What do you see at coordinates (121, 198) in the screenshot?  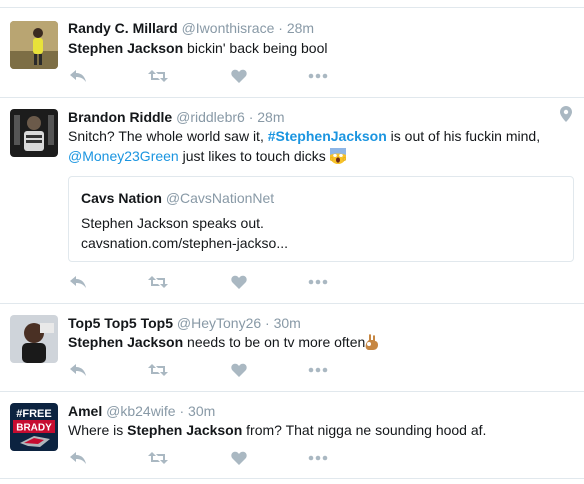 I see `quoted-user-name: Cavs Nation` at bounding box center [121, 198].